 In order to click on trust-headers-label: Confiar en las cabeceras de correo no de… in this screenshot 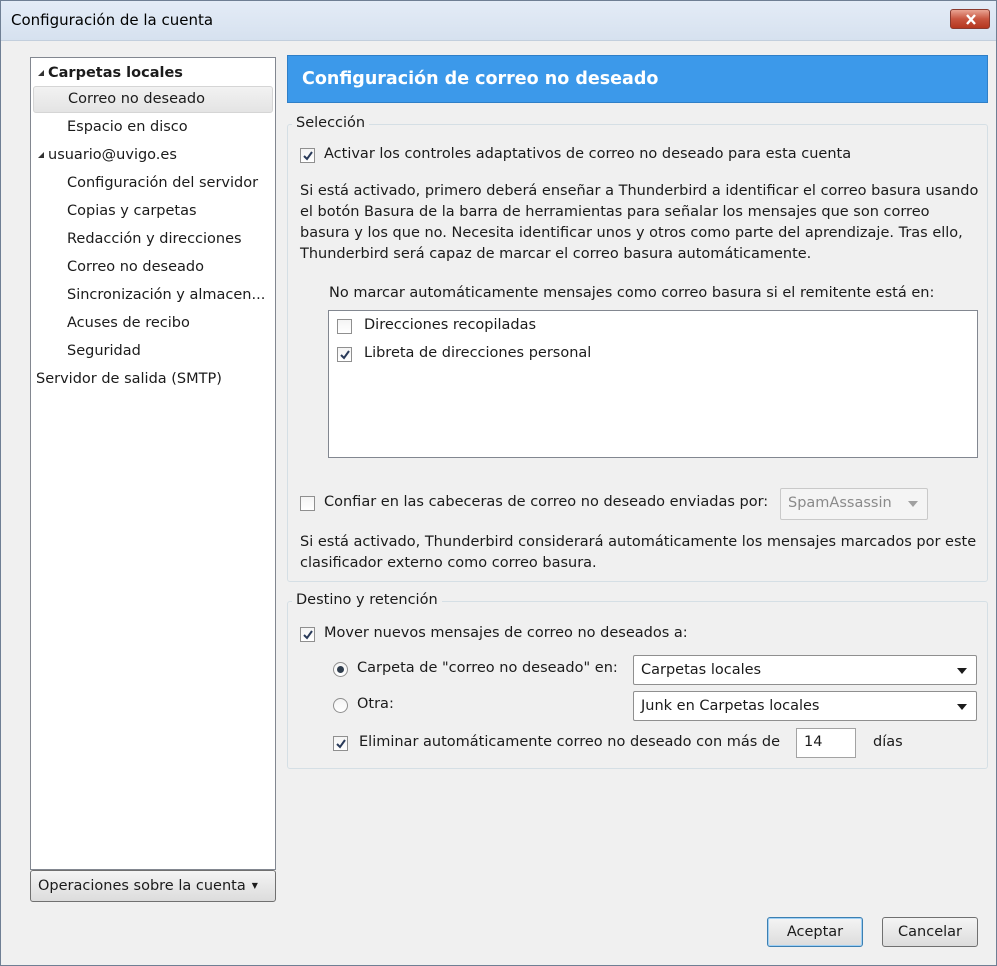, I will do `click(546, 502)`.